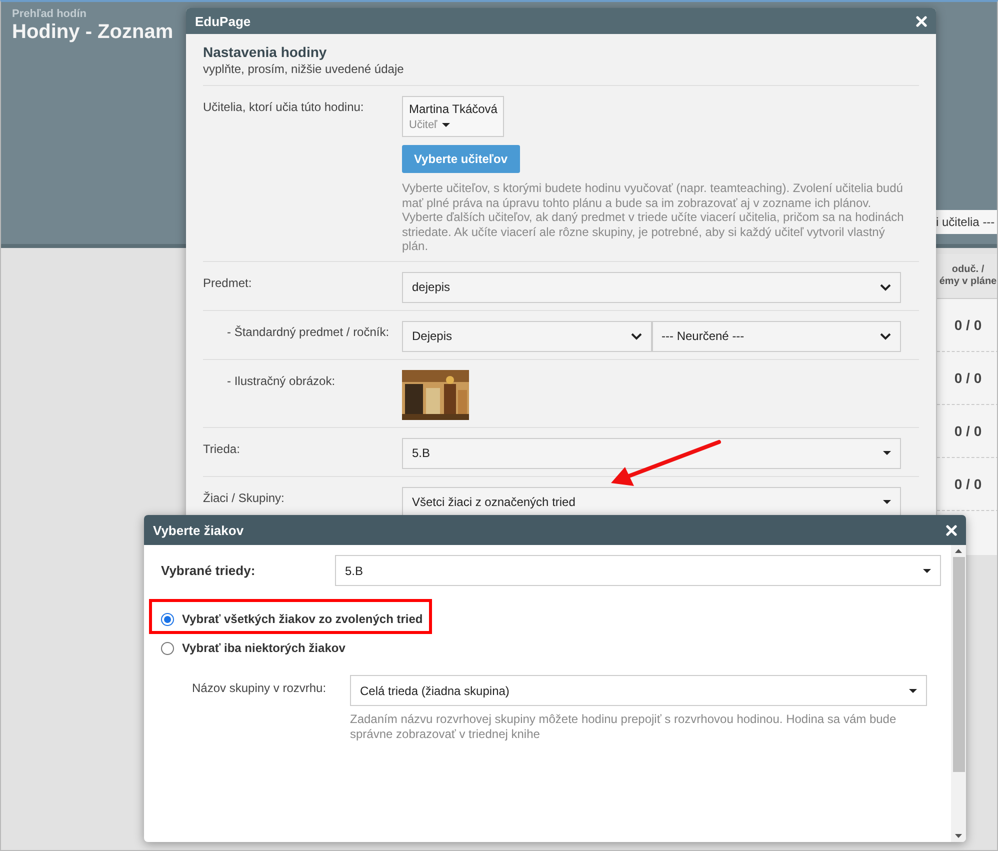  Describe the element at coordinates (958, 551) in the screenshot. I see `scroll-up-icon` at that location.